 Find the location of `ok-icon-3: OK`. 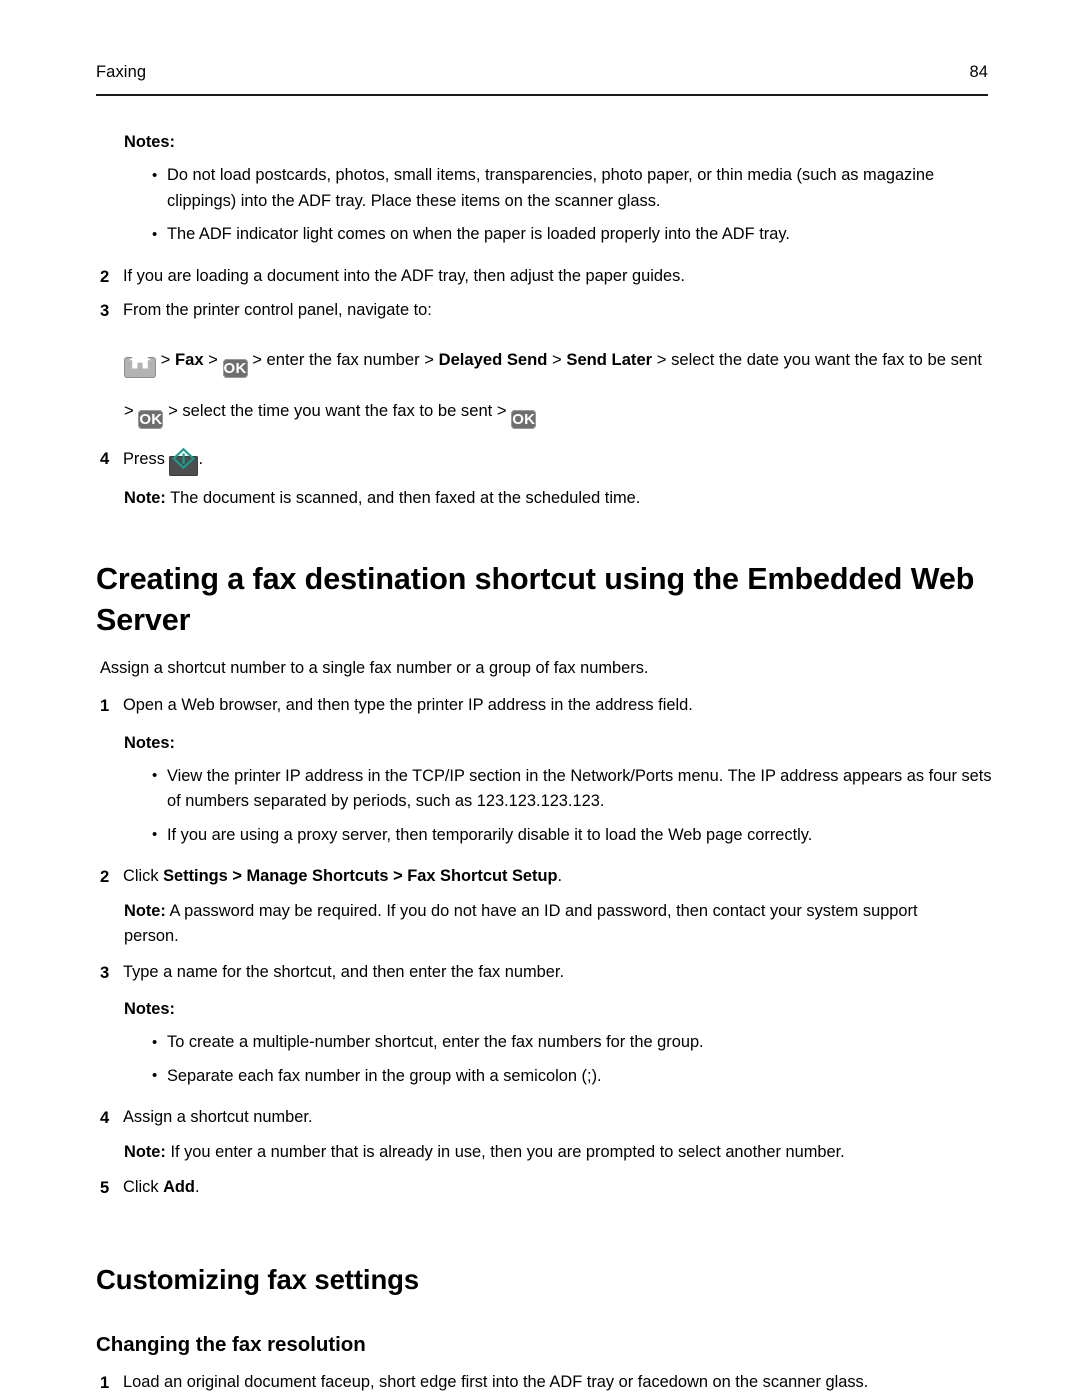

ok-icon-3: OK is located at coordinates (524, 418).